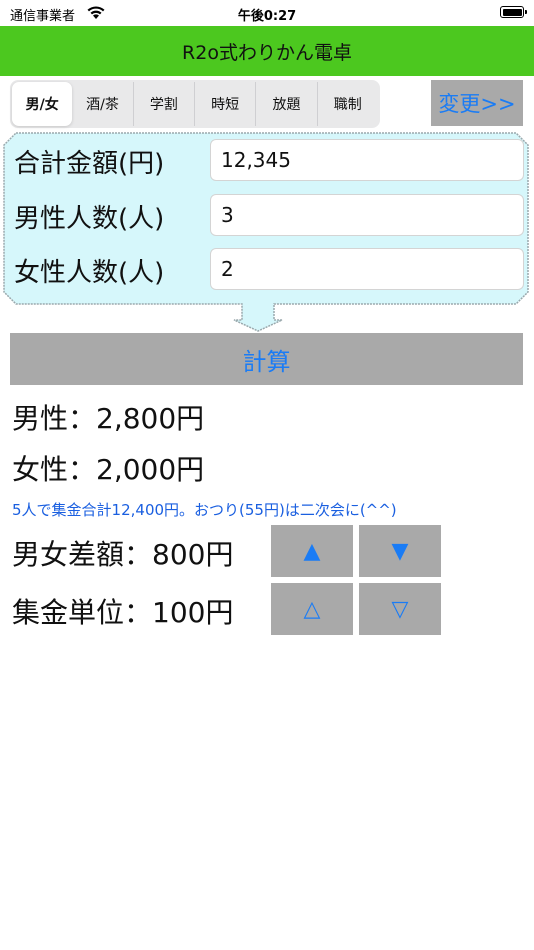 The image size is (534, 950). I want to click on battery-icon, so click(513, 12).